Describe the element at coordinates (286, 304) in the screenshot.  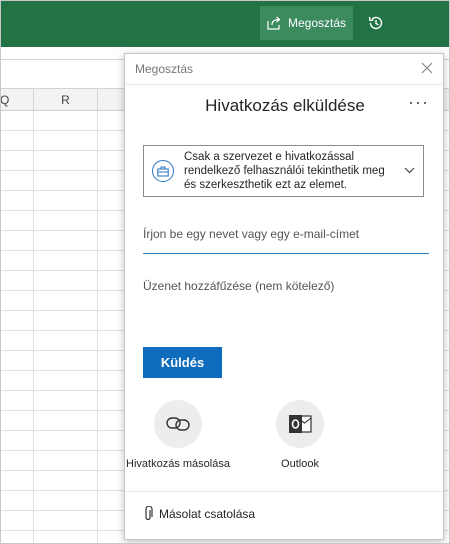
I see `message-input` at that location.